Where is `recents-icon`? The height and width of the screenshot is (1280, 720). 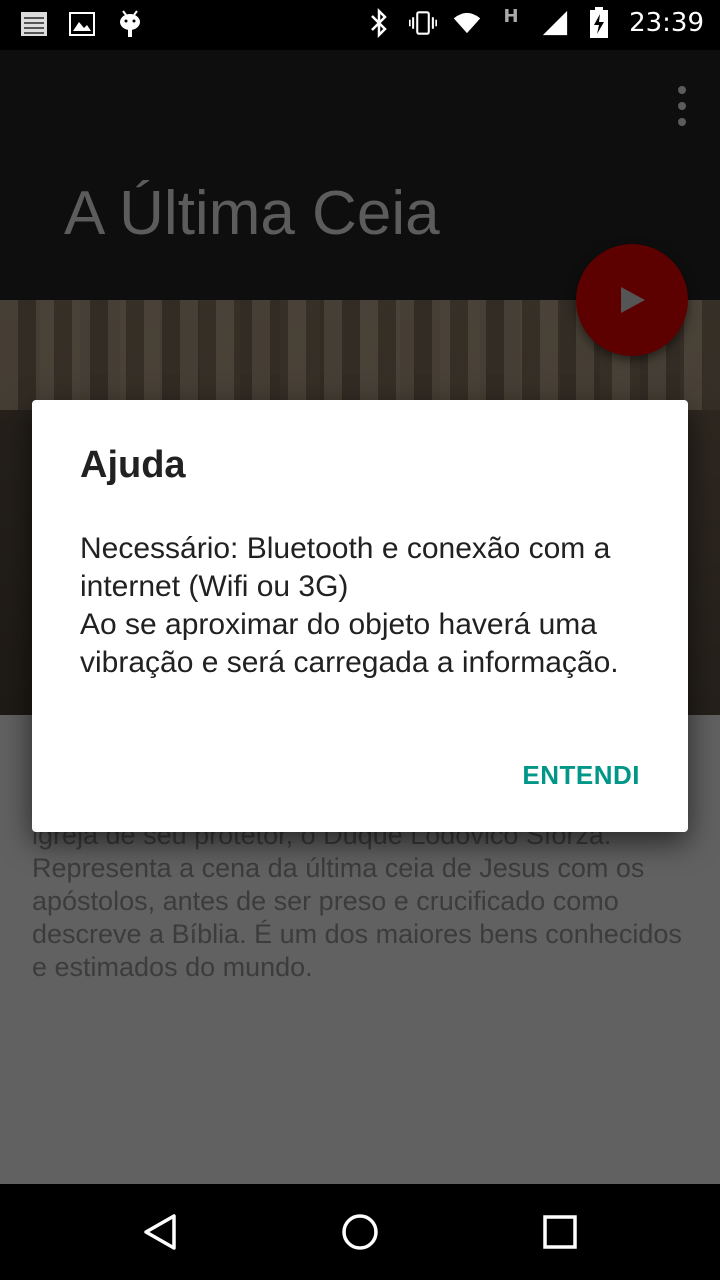
recents-icon is located at coordinates (560, 1232).